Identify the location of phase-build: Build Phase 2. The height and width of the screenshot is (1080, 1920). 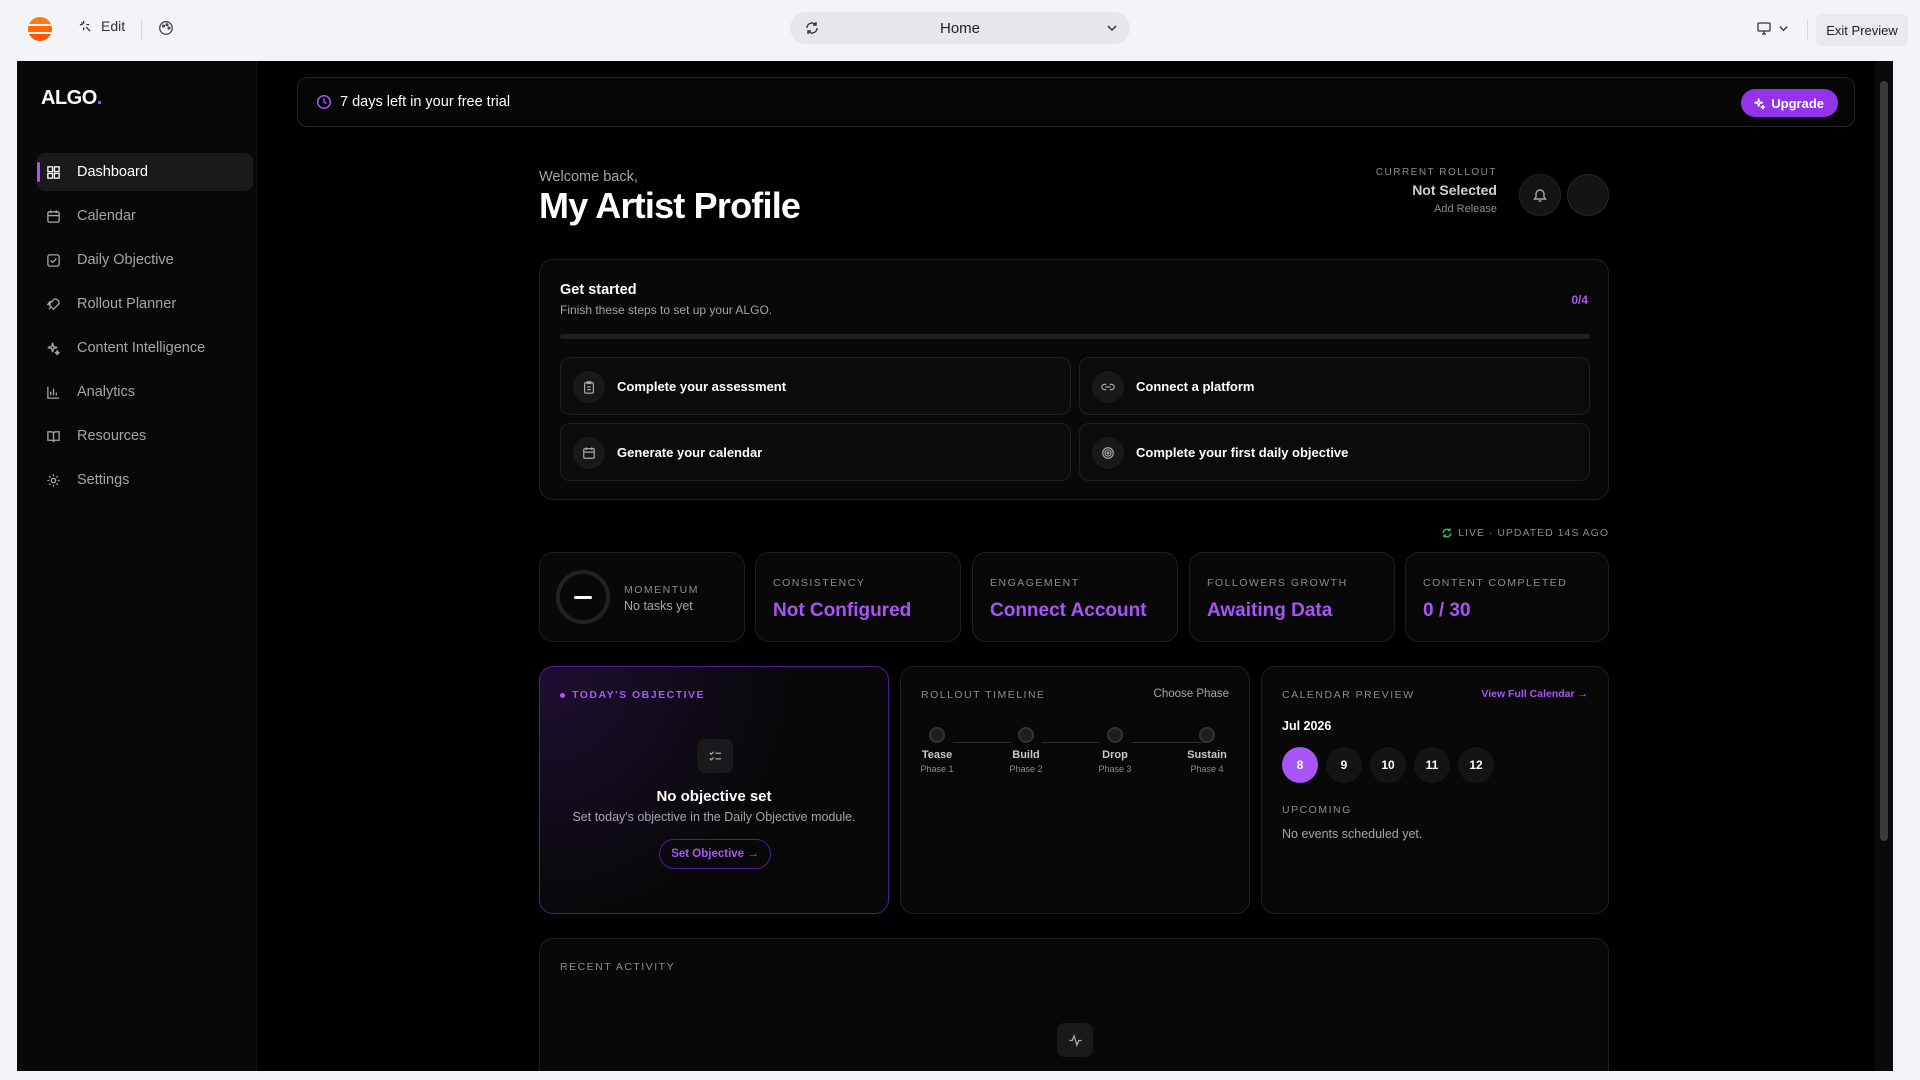
(1026, 750).